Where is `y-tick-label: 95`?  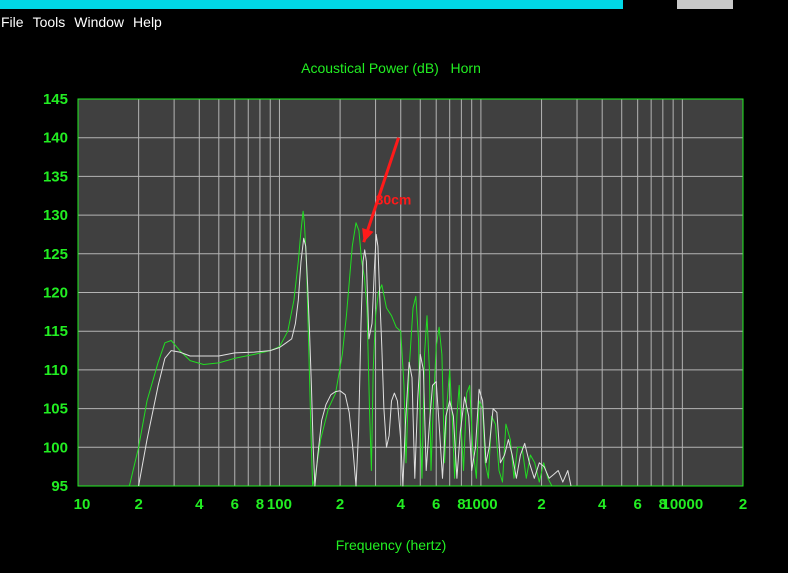 y-tick-label: 95 is located at coordinates (59, 486).